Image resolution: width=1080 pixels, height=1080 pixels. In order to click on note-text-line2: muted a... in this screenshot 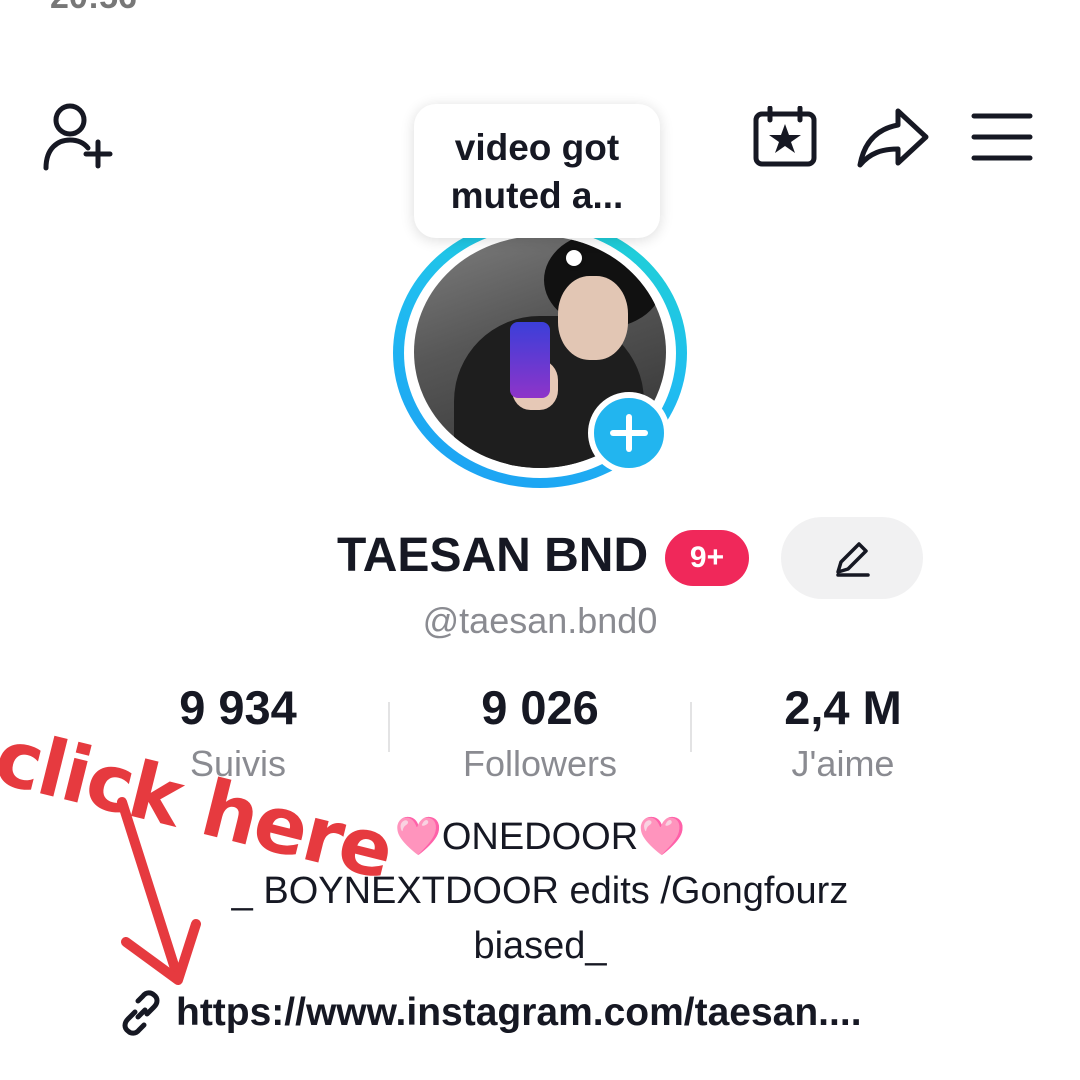, I will do `click(537, 195)`.